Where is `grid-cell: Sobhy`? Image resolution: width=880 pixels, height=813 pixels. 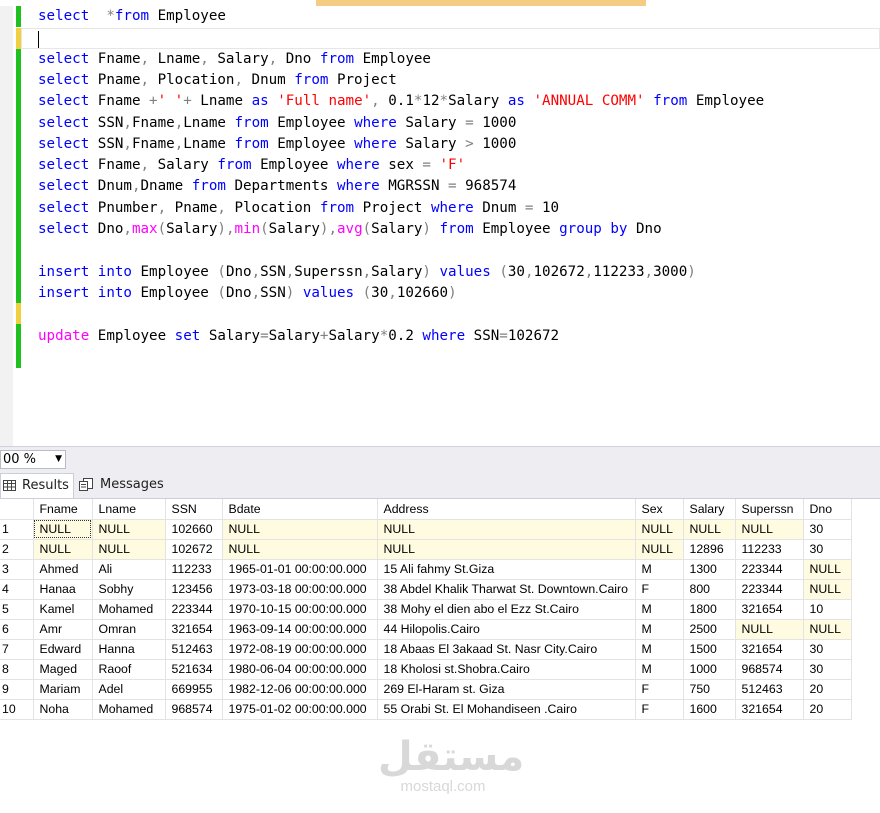 grid-cell: Sobhy is located at coordinates (129, 589).